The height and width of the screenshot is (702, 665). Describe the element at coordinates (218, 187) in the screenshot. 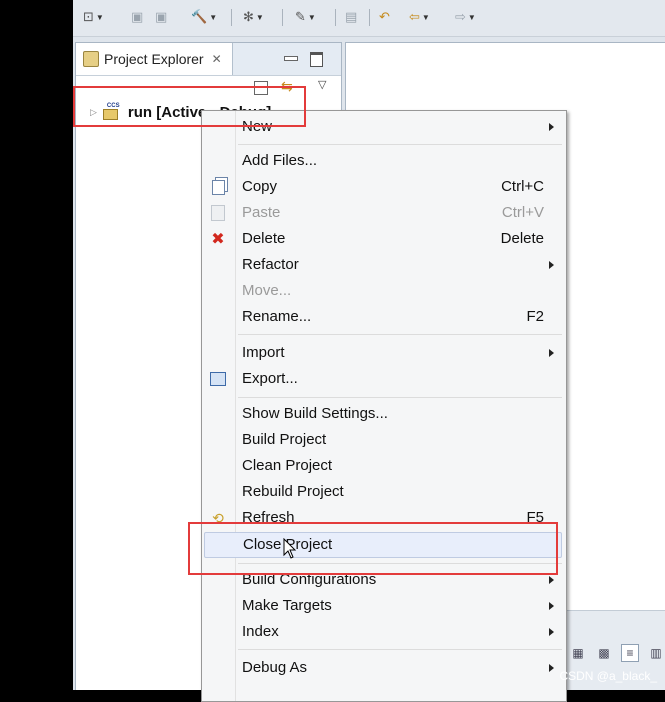

I see `copy-icon` at that location.